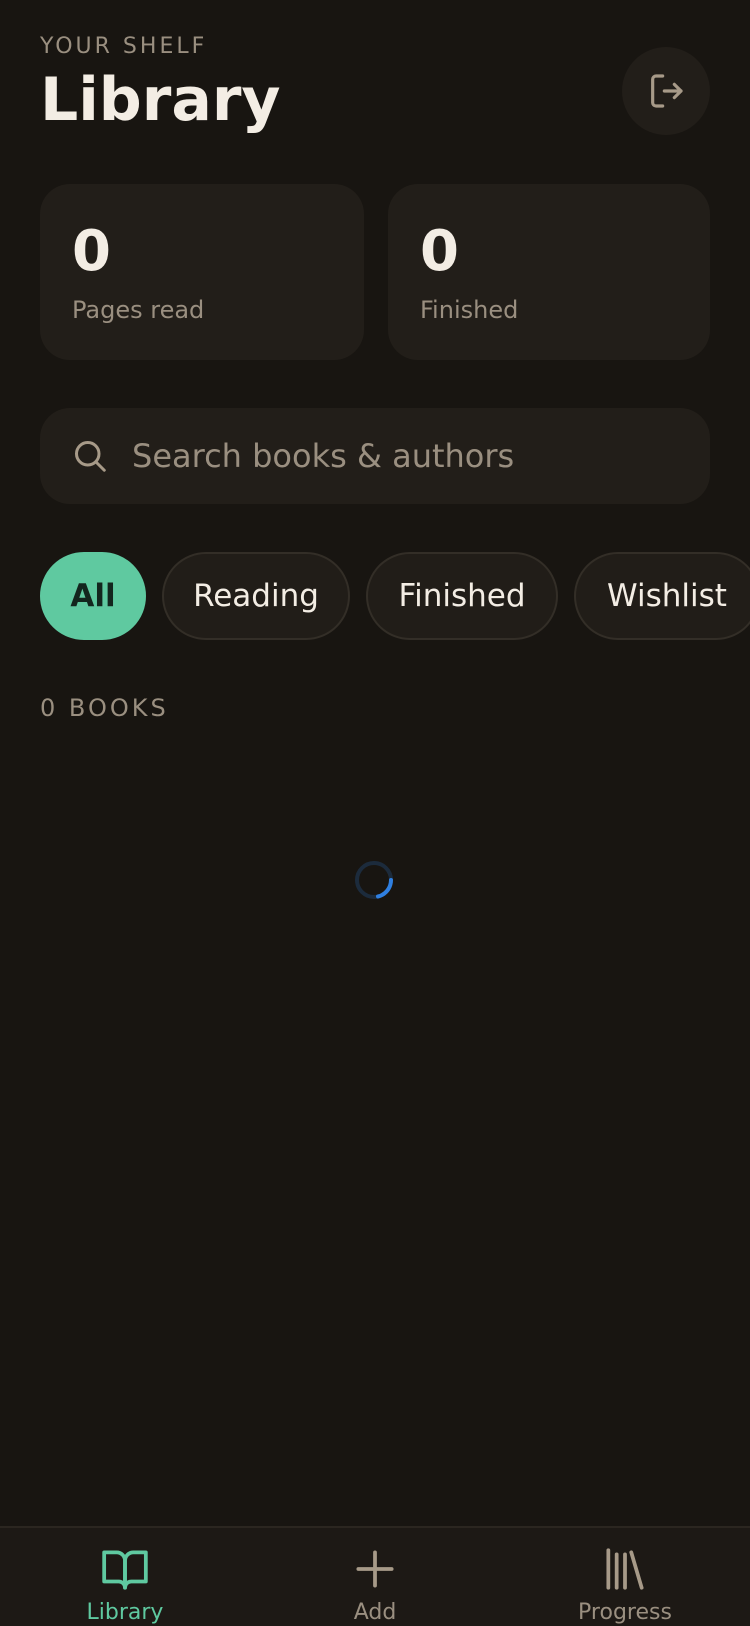 Image resolution: width=750 pixels, height=1626 pixels. Describe the element at coordinates (469, 310) in the screenshot. I see `stat-label: Finished` at that location.